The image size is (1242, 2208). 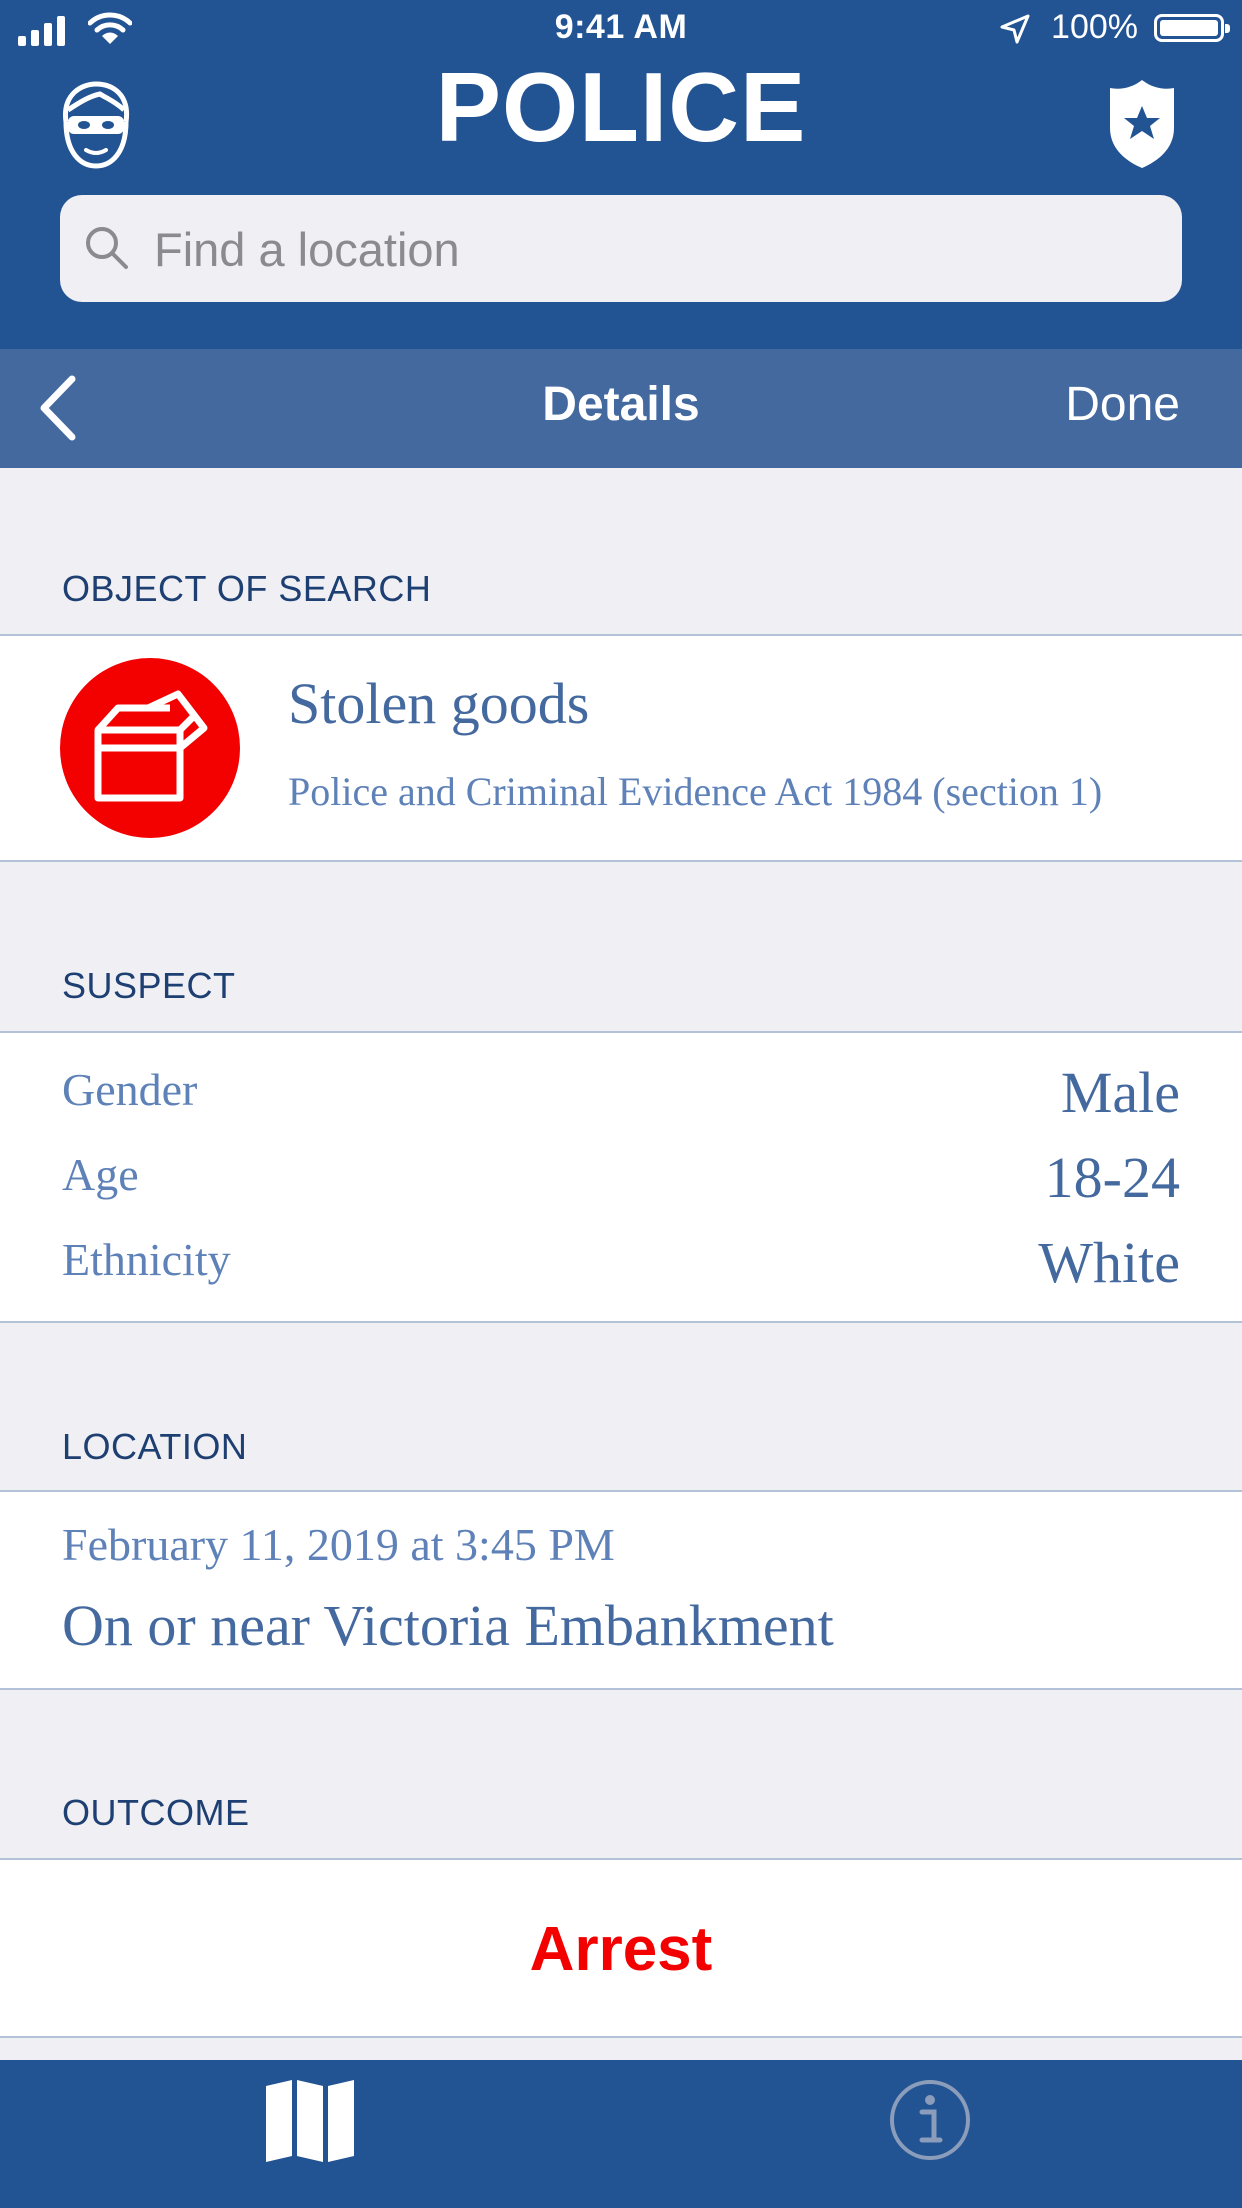 What do you see at coordinates (930, 2120) in the screenshot?
I see `info-icon` at bounding box center [930, 2120].